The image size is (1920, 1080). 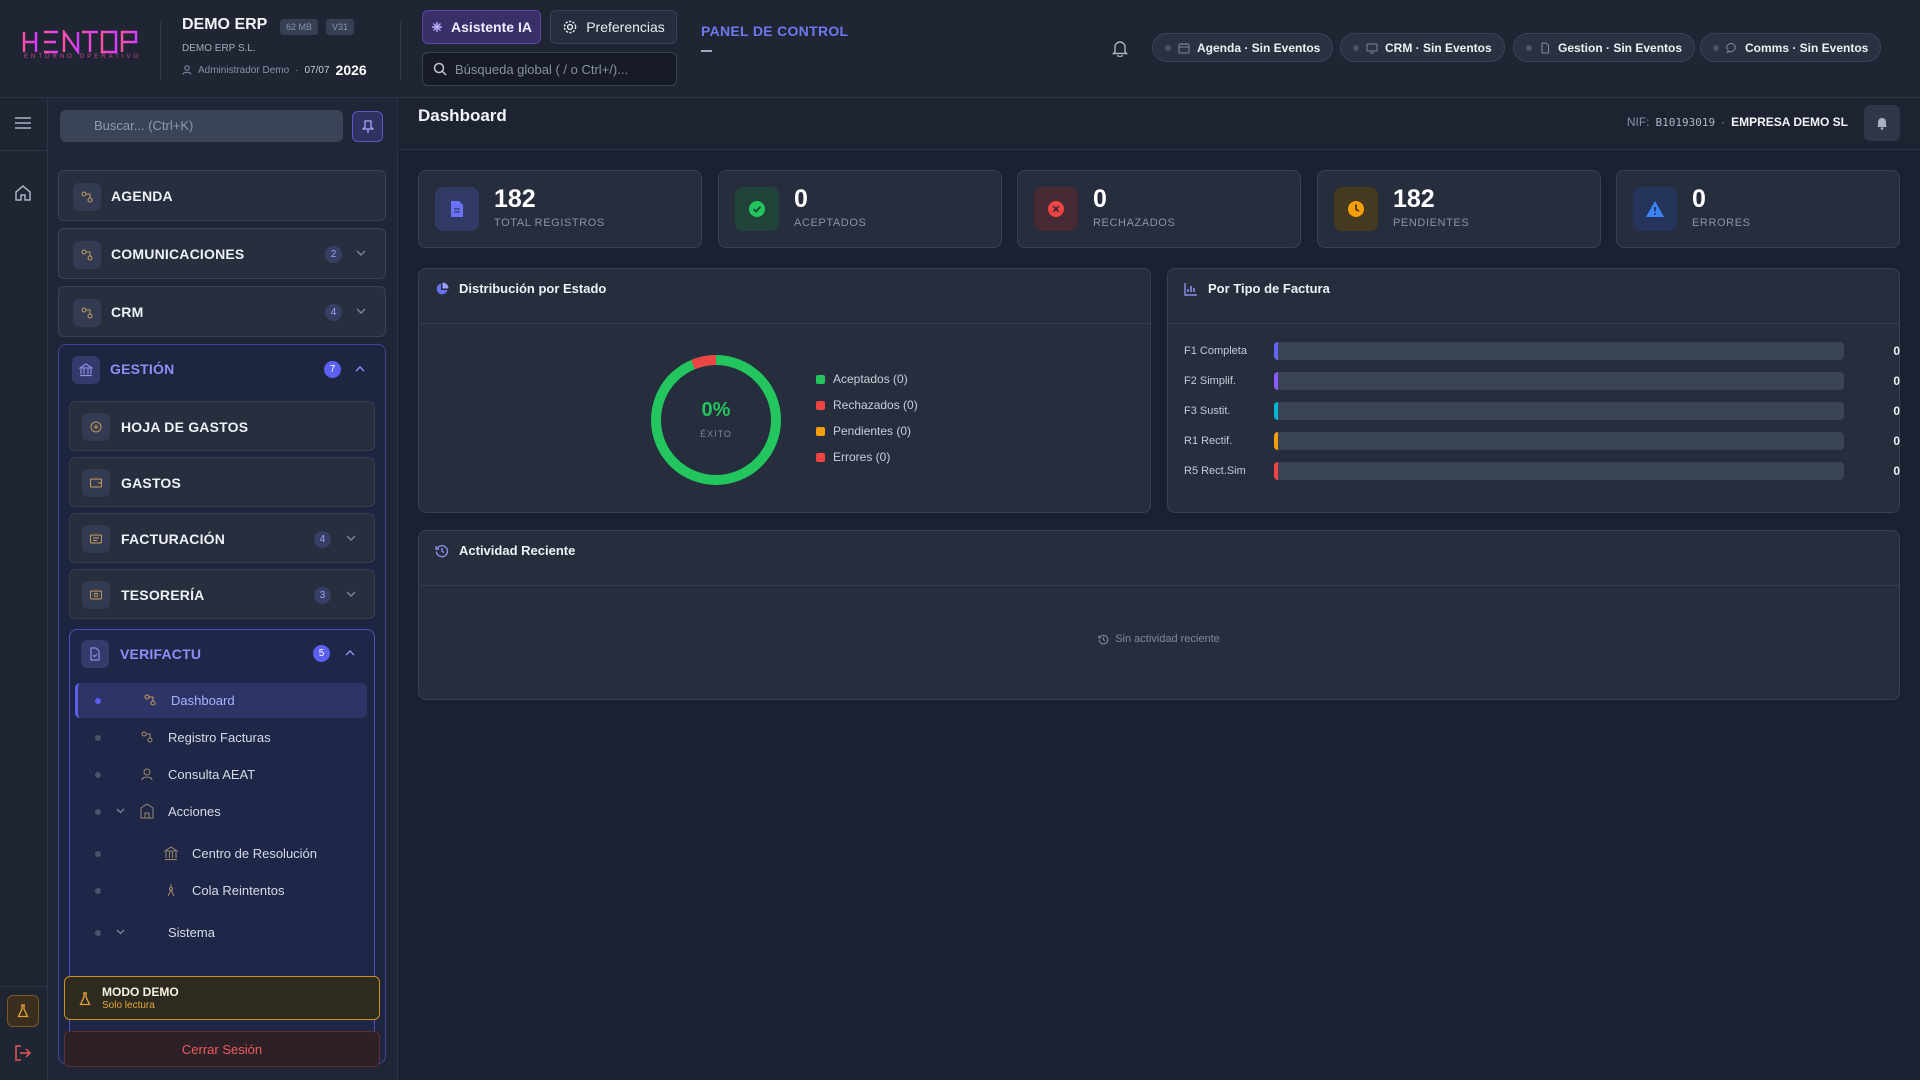 What do you see at coordinates (160, 51) in the screenshot?
I see `header-divider` at bounding box center [160, 51].